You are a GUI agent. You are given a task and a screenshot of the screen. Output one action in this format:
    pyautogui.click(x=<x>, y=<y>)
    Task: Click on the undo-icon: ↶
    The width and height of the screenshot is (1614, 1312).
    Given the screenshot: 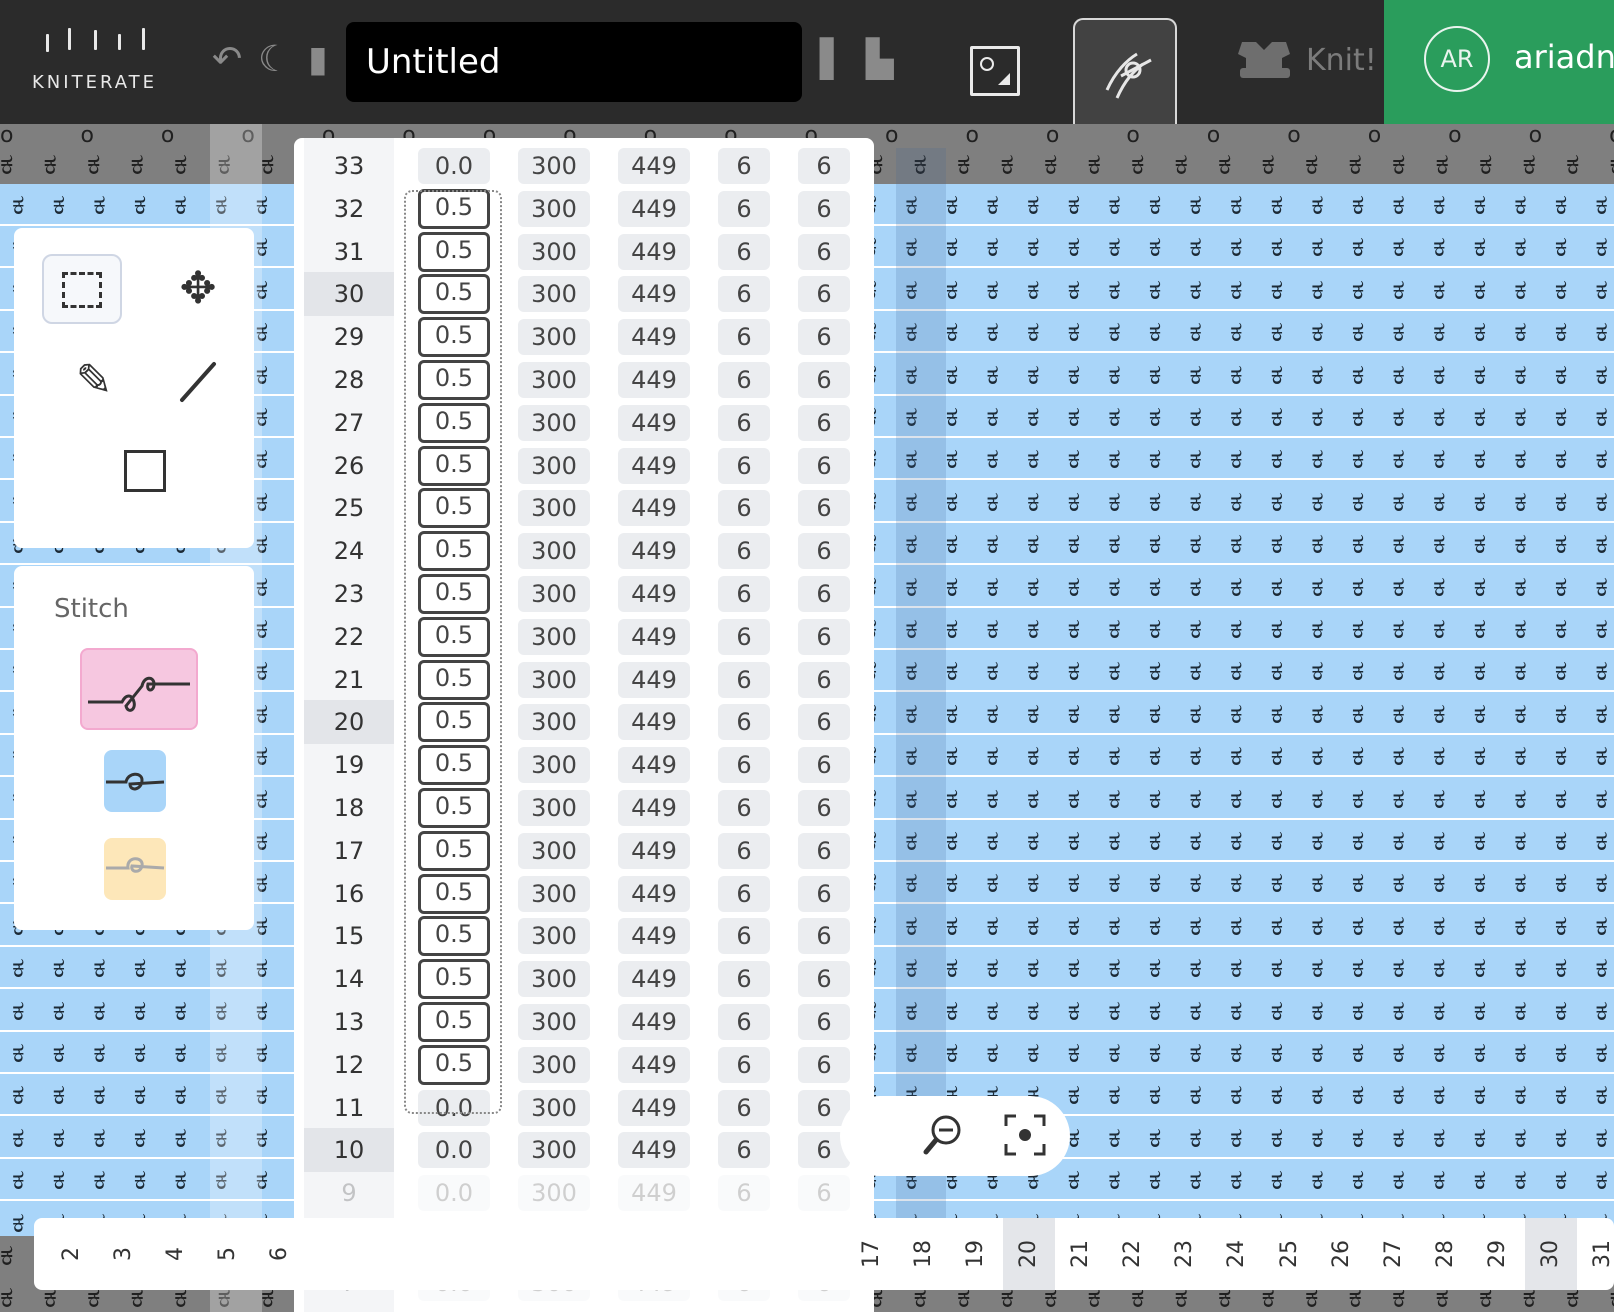 What is the action you would take?
    pyautogui.click(x=227, y=60)
    